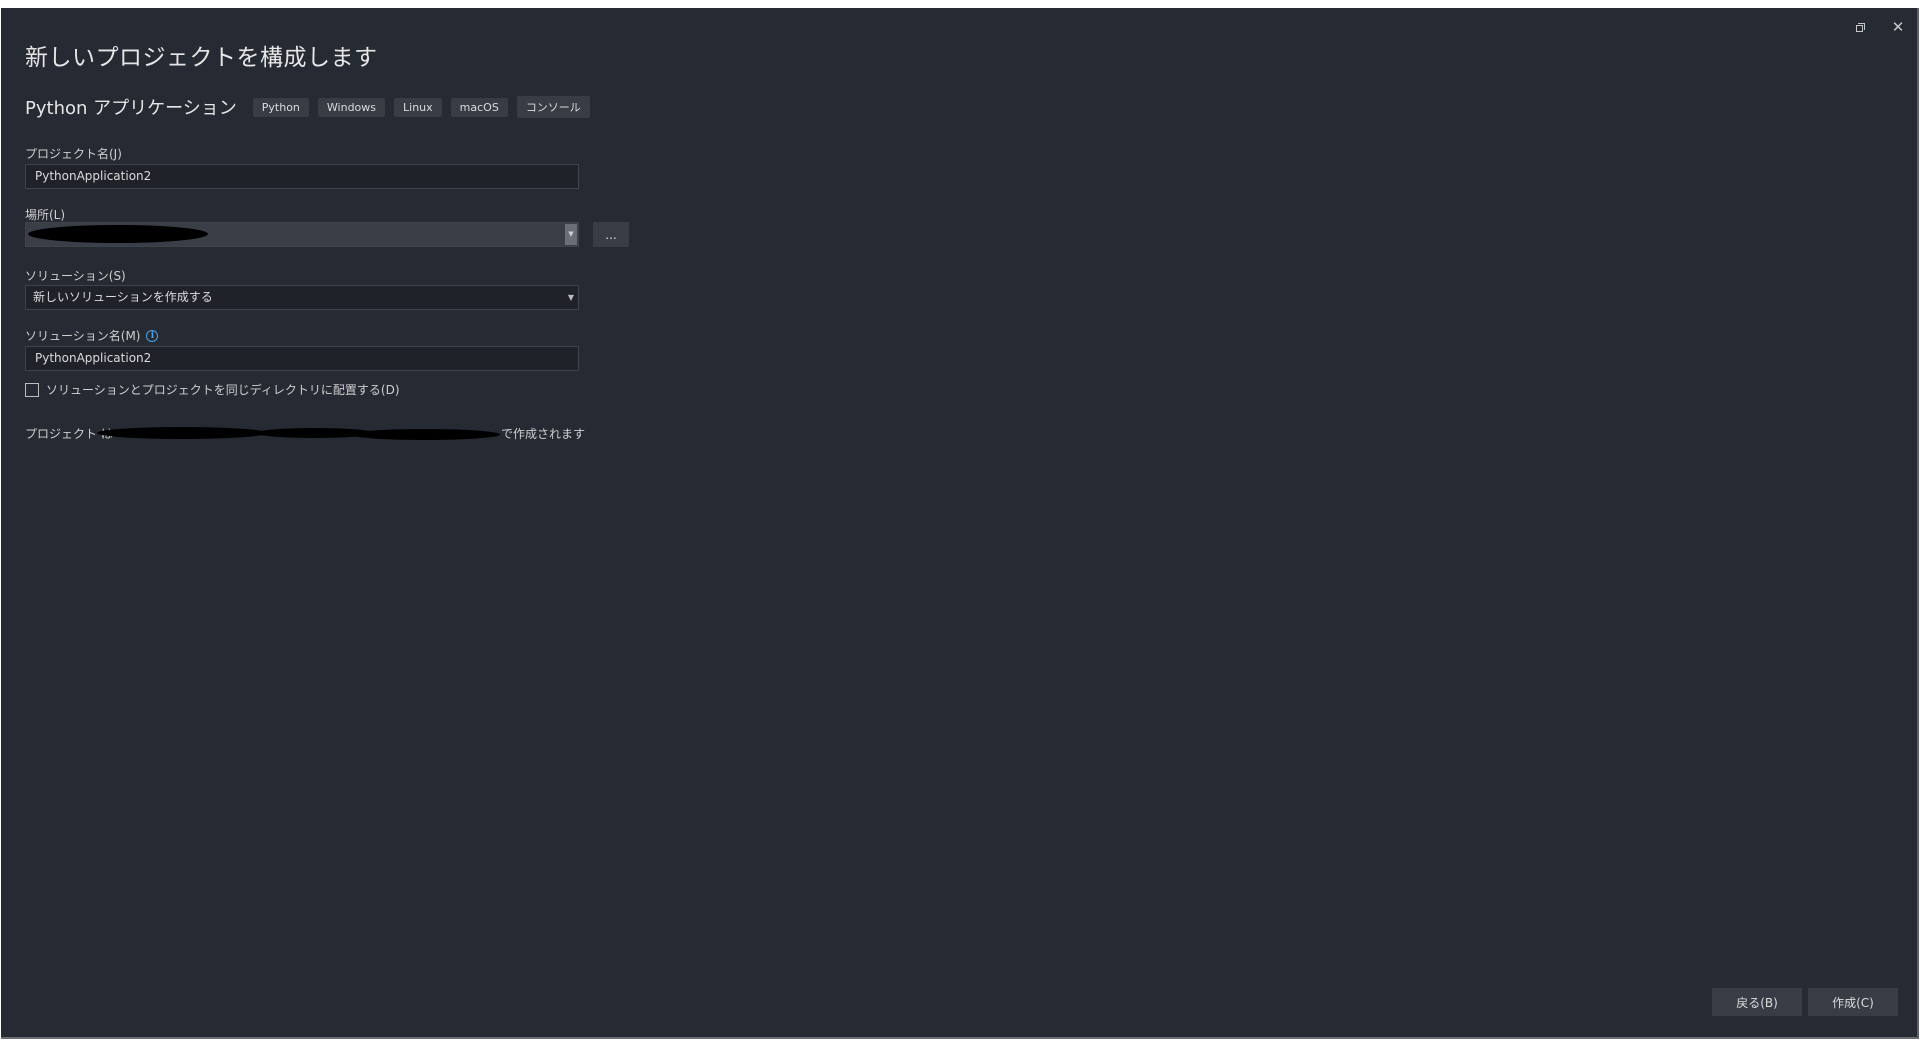  Describe the element at coordinates (479, 107) in the screenshot. I see `tag-macos: macOS` at that location.